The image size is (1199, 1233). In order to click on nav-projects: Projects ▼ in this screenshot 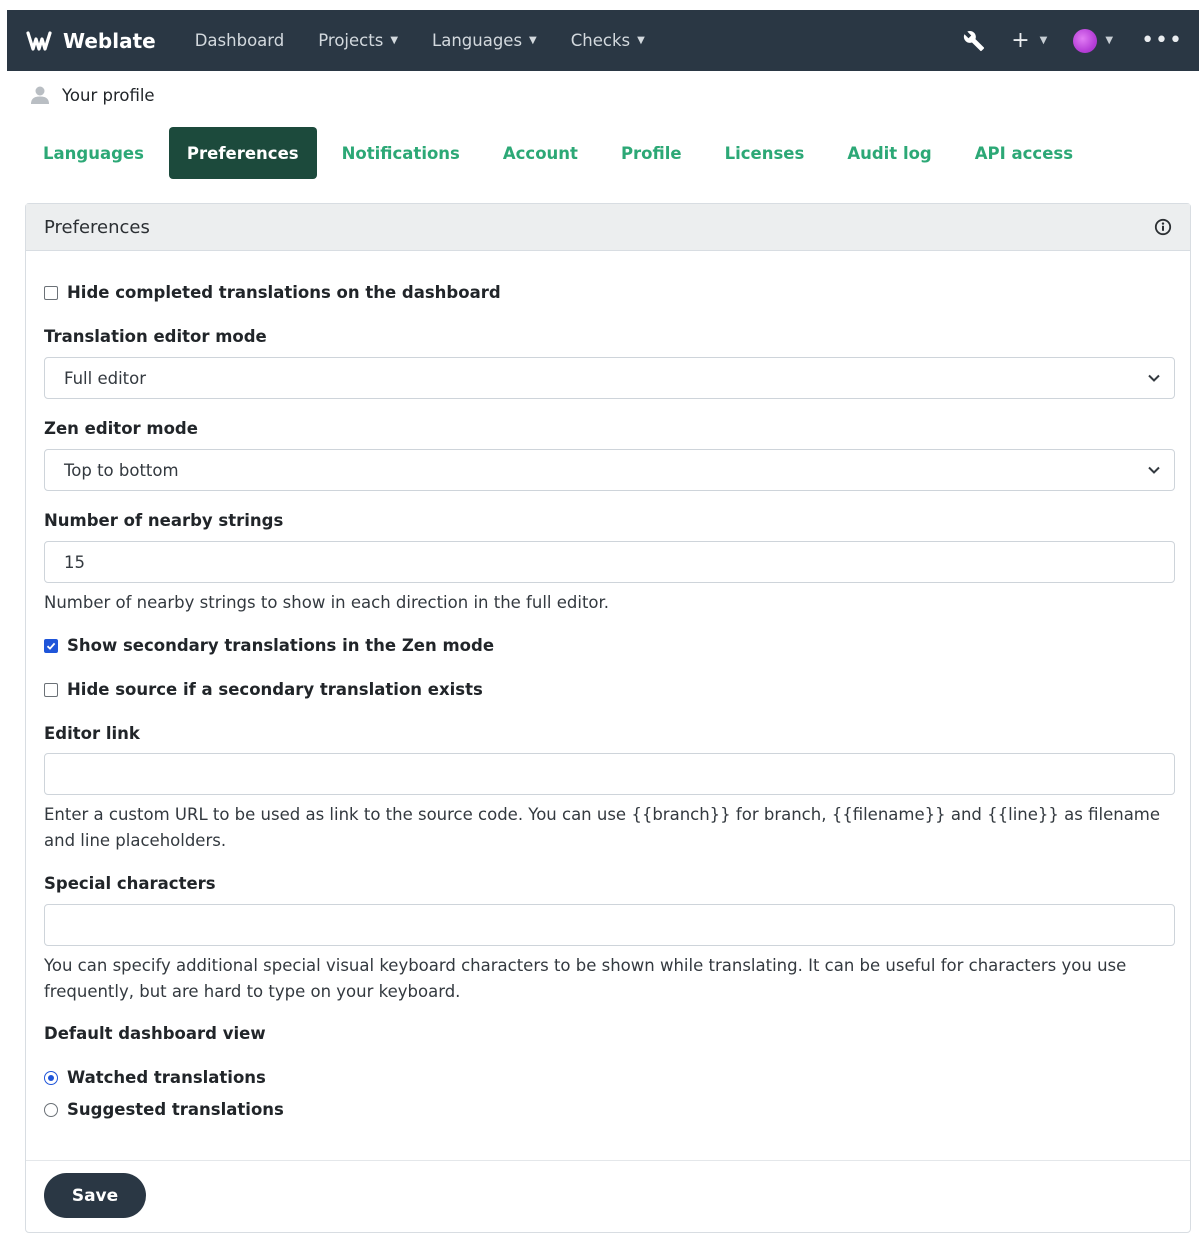, I will do `click(358, 40)`.